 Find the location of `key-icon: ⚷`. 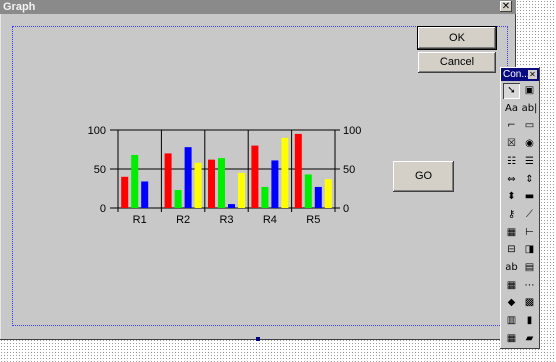

key-icon: ⚷ is located at coordinates (511, 215).